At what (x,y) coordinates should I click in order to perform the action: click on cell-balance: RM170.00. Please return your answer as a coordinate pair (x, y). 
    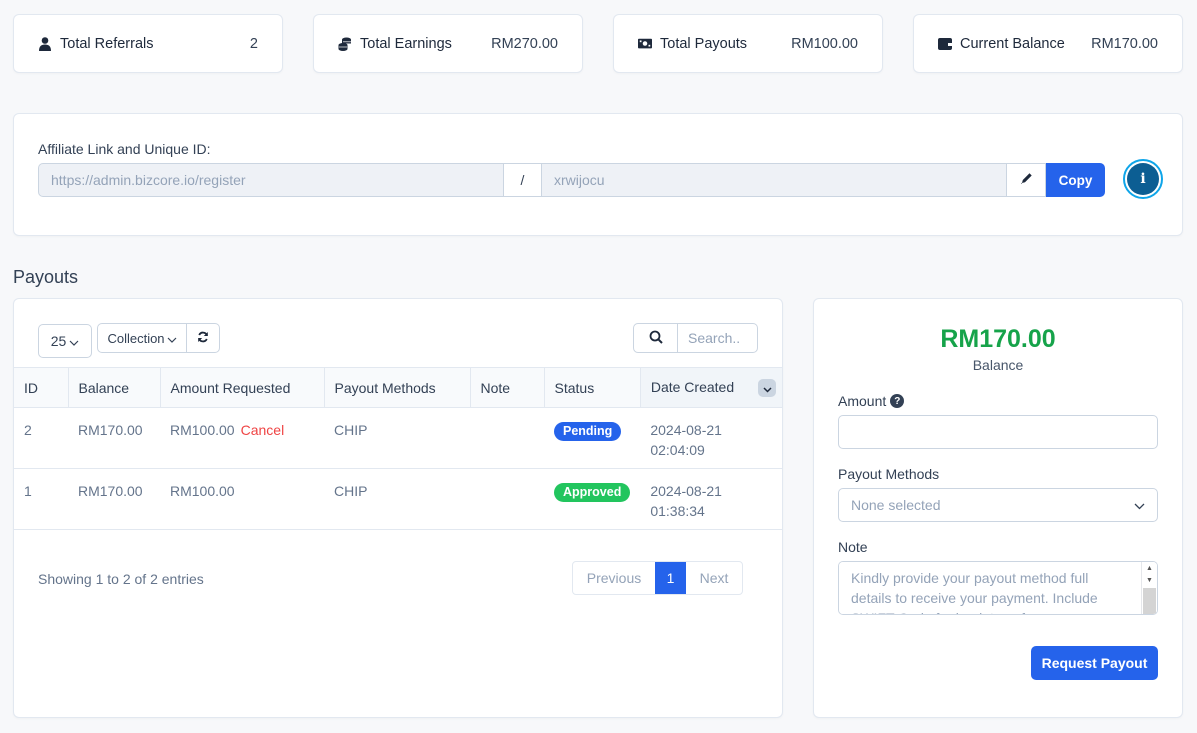
    Looking at the image, I should click on (114, 499).